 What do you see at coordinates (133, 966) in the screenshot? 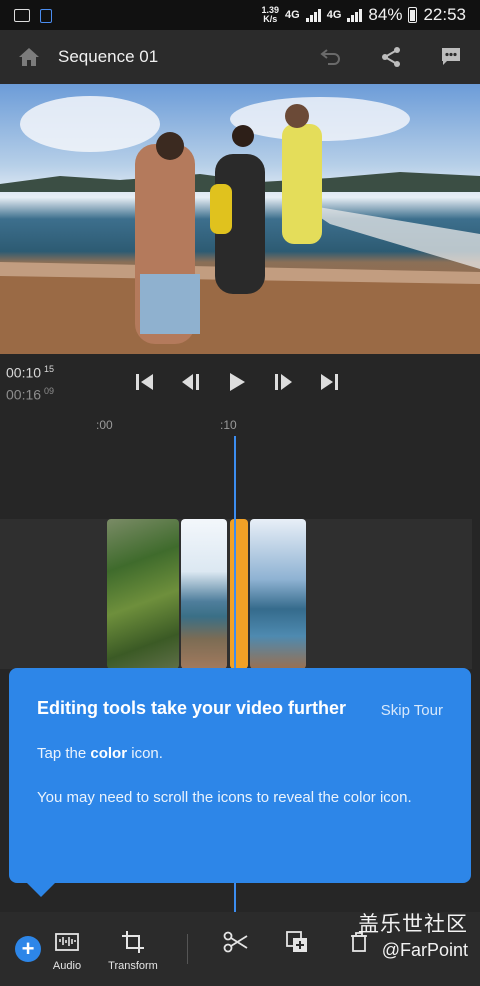
I see `transform-label: Transform` at bounding box center [133, 966].